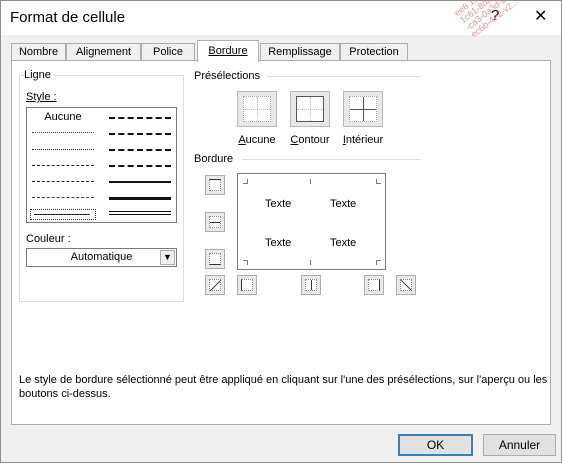 The height and width of the screenshot is (463, 562). Describe the element at coordinates (63, 149) in the screenshot. I see `line-style-dotted` at that location.